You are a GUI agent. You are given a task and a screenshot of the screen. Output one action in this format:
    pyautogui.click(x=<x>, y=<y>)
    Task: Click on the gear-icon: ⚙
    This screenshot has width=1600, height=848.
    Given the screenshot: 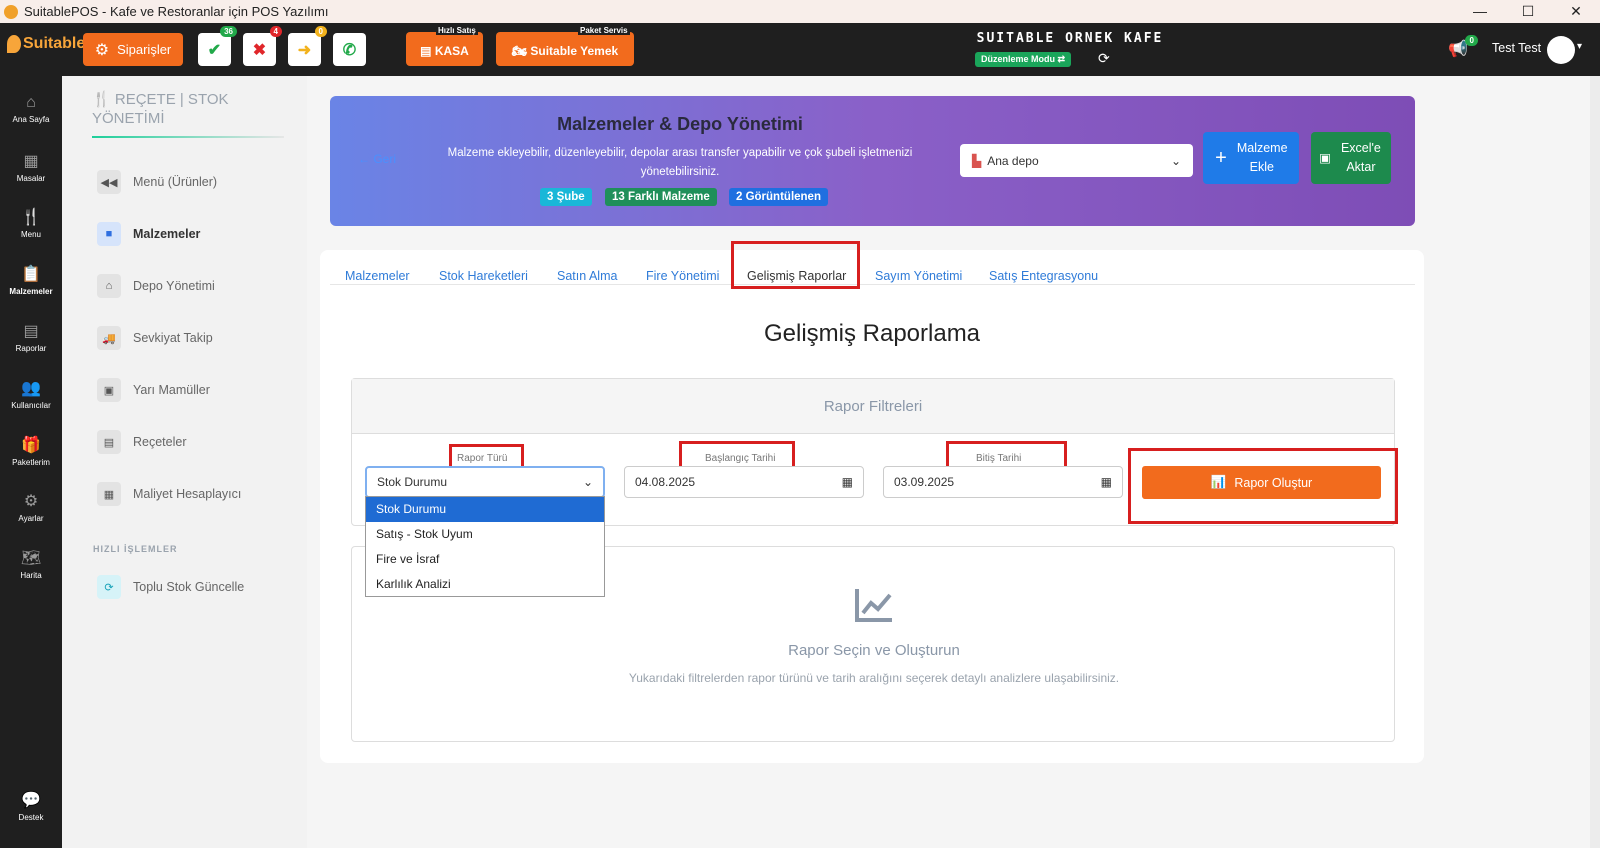 What is the action you would take?
    pyautogui.click(x=102, y=50)
    